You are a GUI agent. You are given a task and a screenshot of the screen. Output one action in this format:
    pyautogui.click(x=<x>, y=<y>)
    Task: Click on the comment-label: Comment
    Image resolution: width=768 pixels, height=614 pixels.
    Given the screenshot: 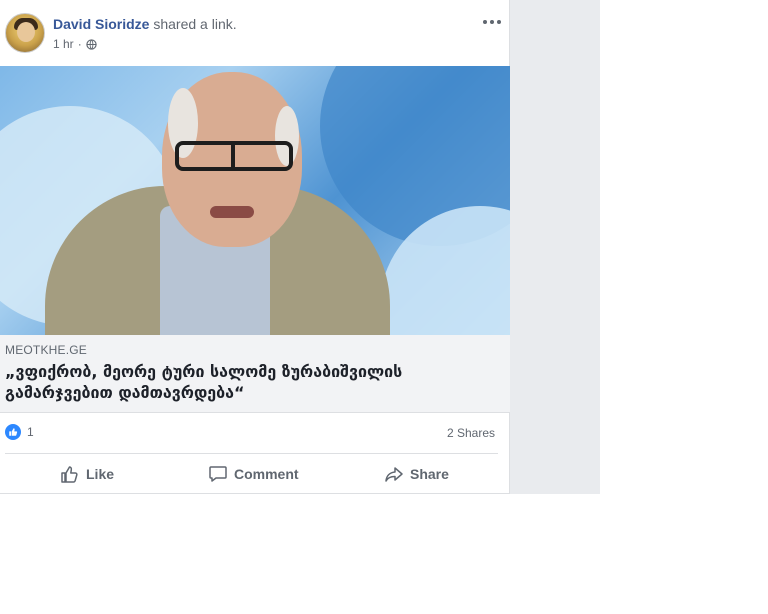 What is the action you would take?
    pyautogui.click(x=266, y=474)
    